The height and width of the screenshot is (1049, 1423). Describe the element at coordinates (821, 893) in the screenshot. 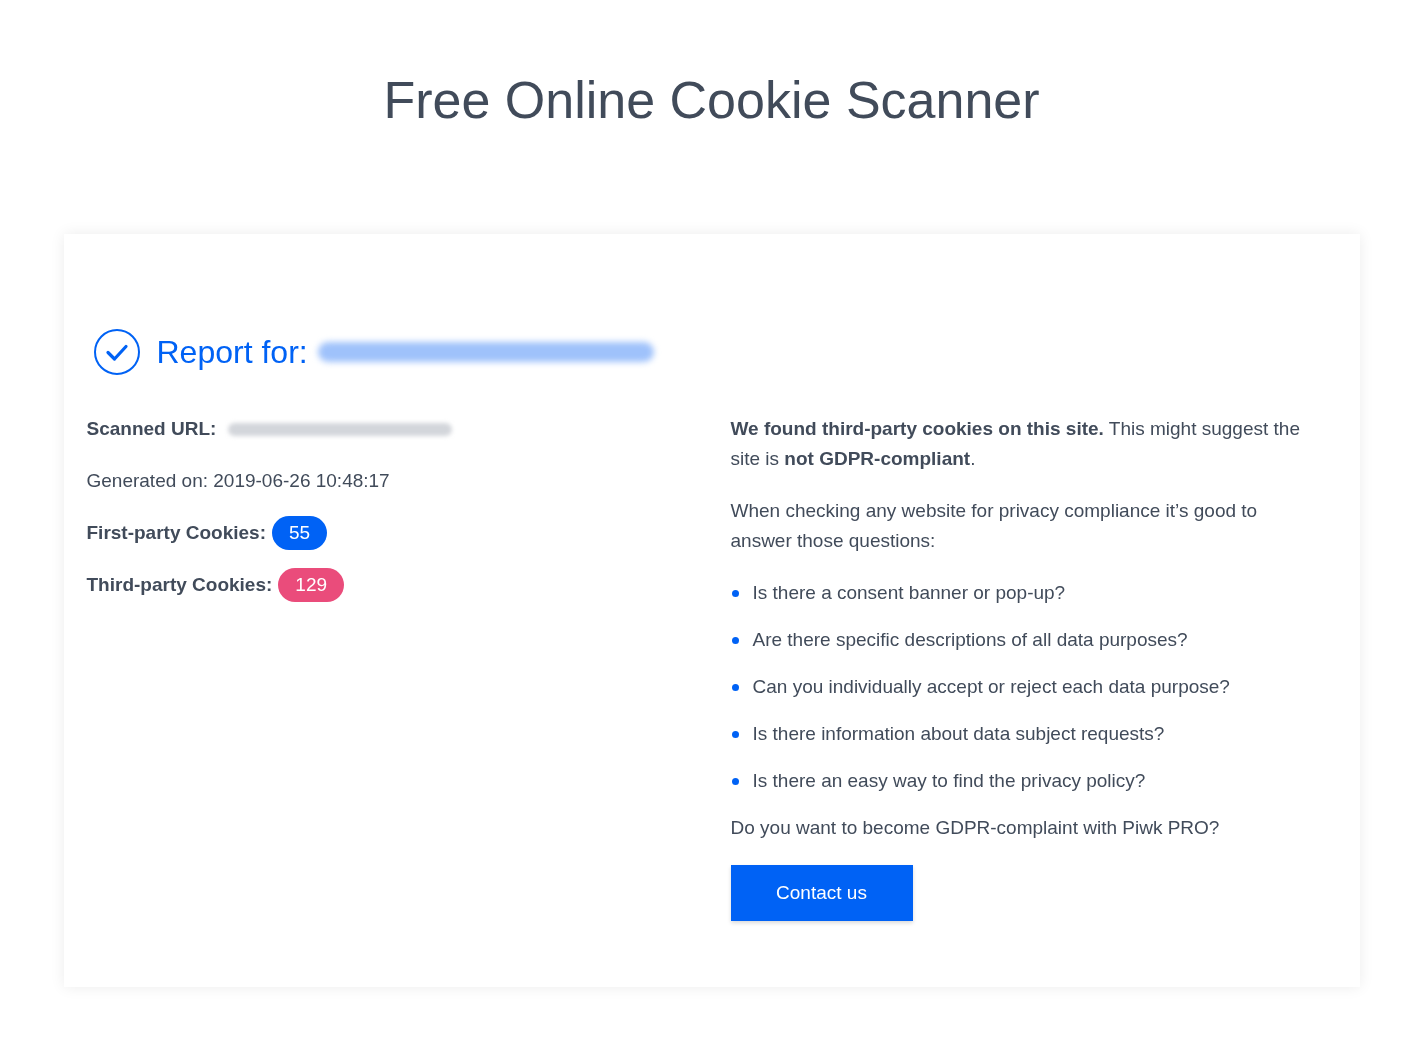

I see `contact-button: Contact us` at that location.